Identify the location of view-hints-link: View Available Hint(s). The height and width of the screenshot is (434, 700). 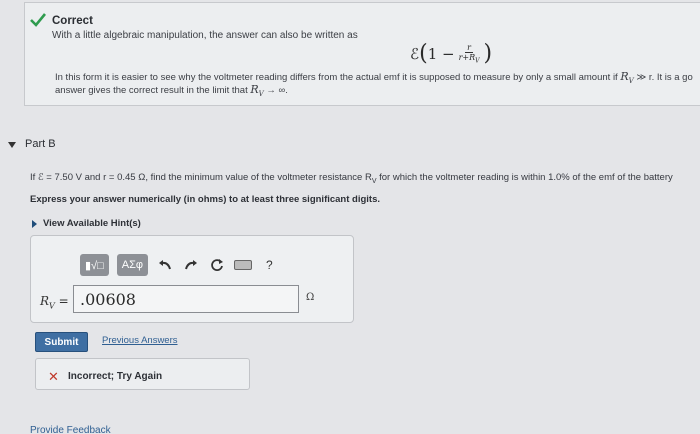
(86, 223).